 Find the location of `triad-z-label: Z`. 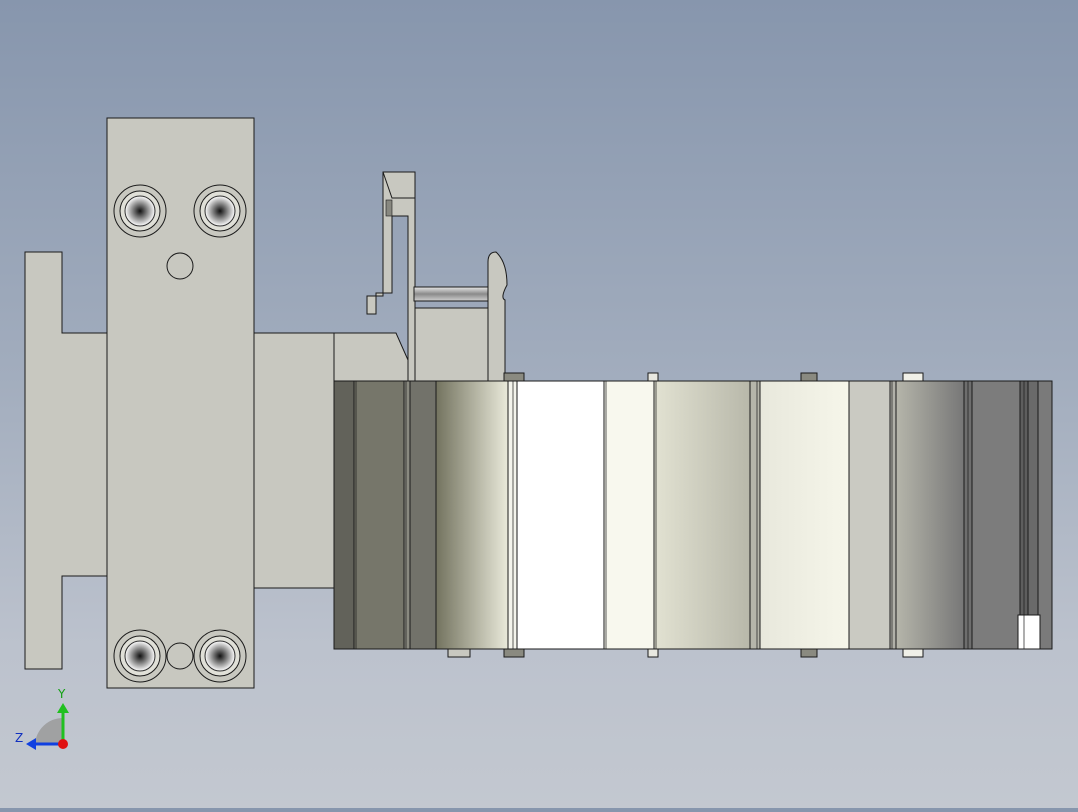

triad-z-label: Z is located at coordinates (19, 738).